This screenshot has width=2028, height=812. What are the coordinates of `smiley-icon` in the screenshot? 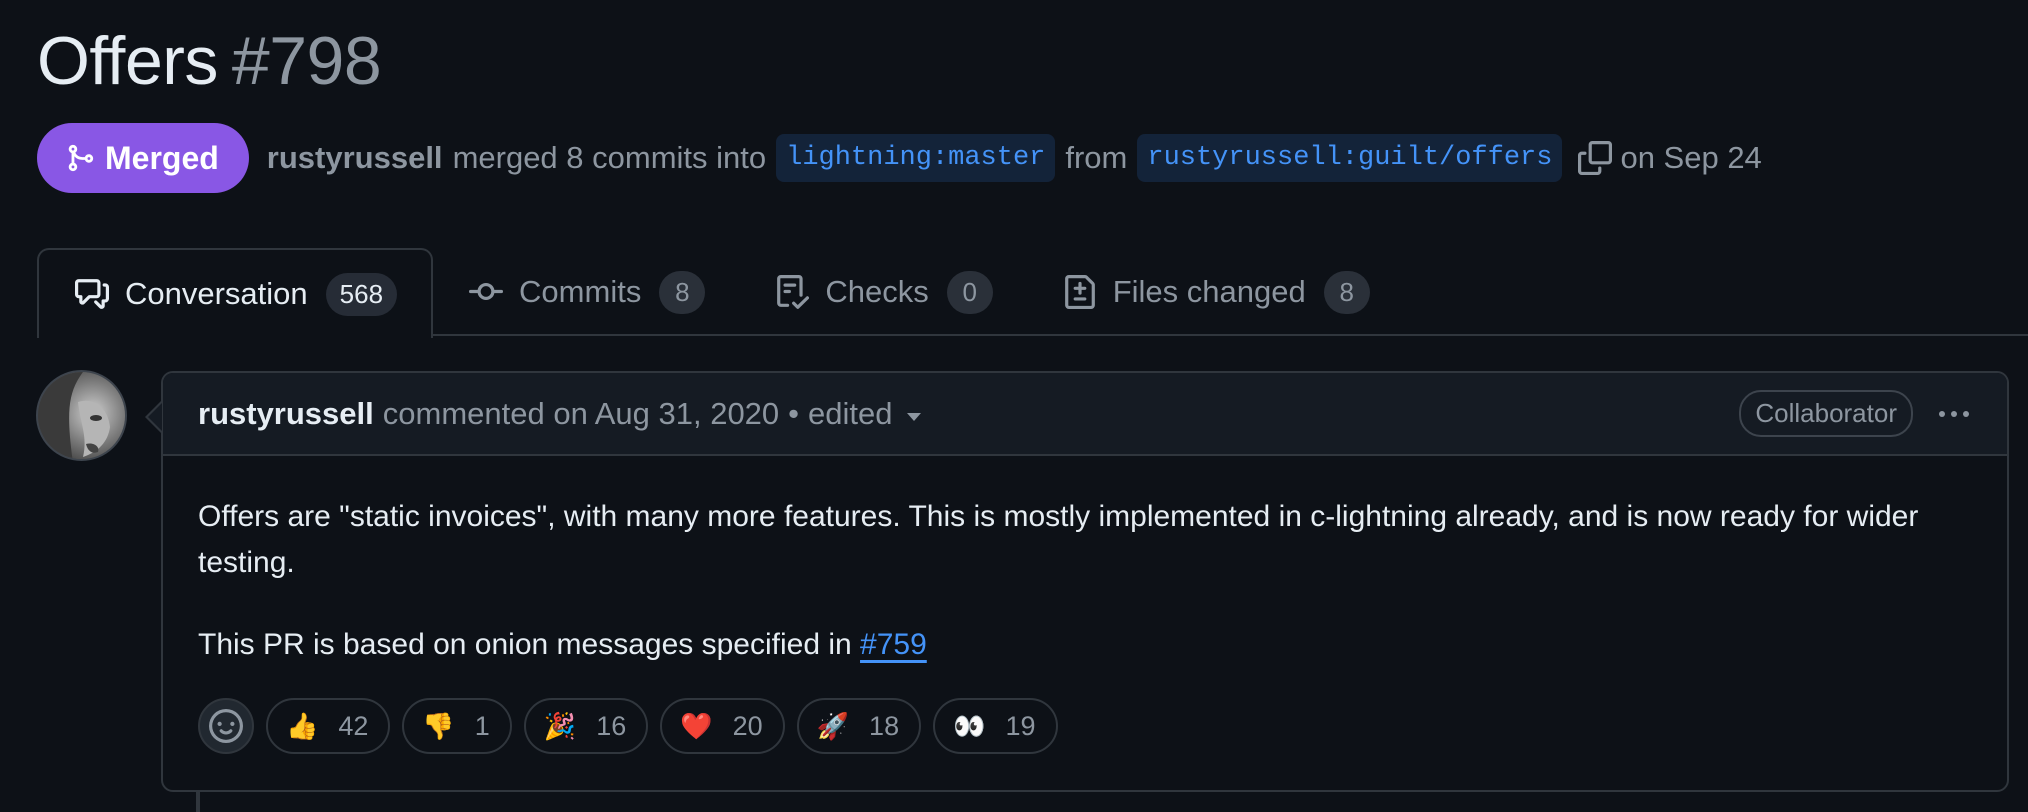 It's located at (226, 726).